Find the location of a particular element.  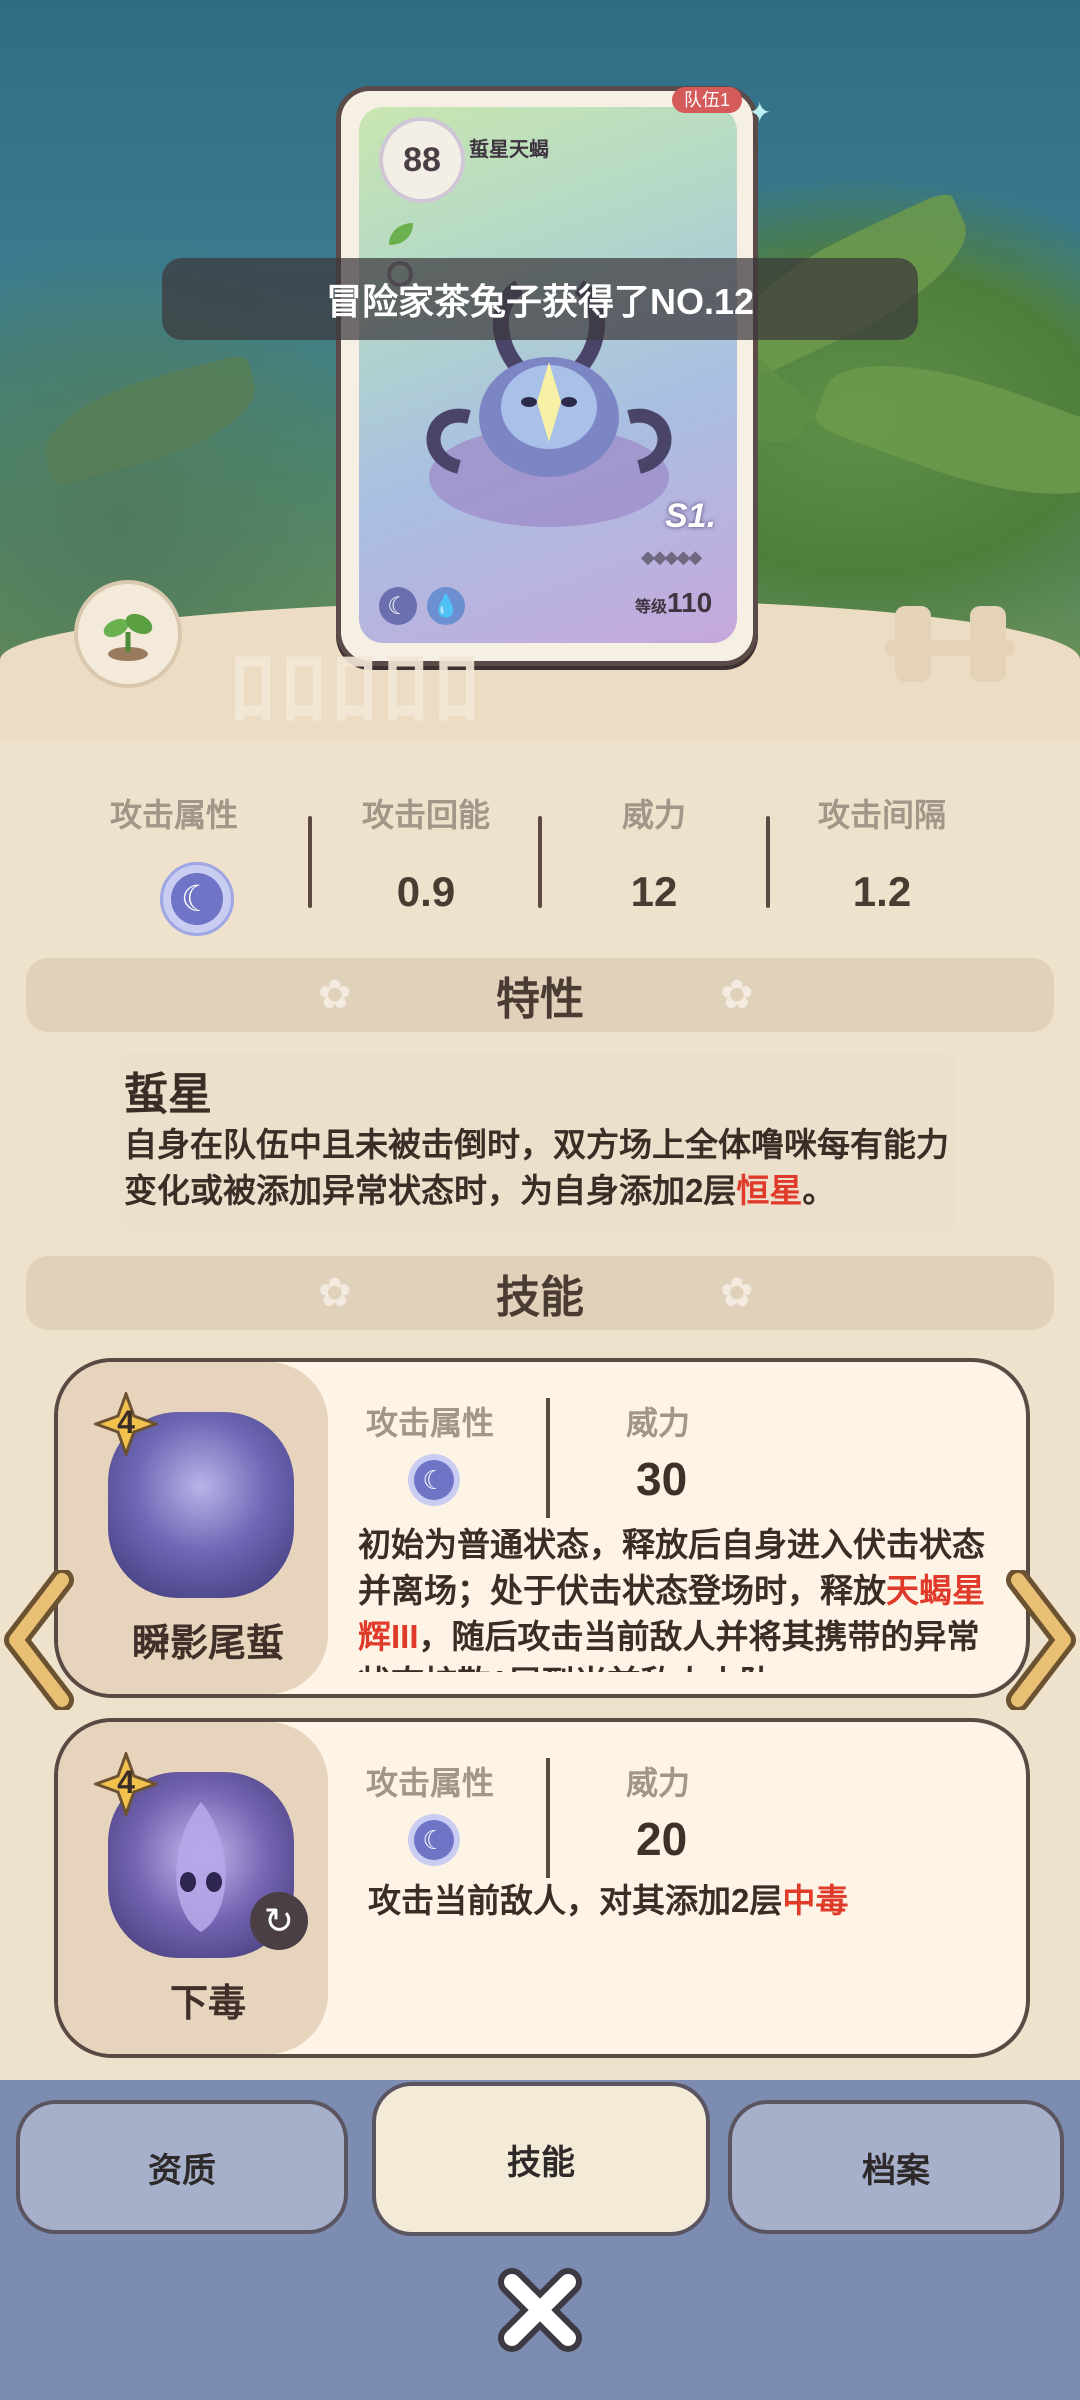

skill-description: 攻击当前敌人，对其添加2层中毒 is located at coordinates (608, 1900).